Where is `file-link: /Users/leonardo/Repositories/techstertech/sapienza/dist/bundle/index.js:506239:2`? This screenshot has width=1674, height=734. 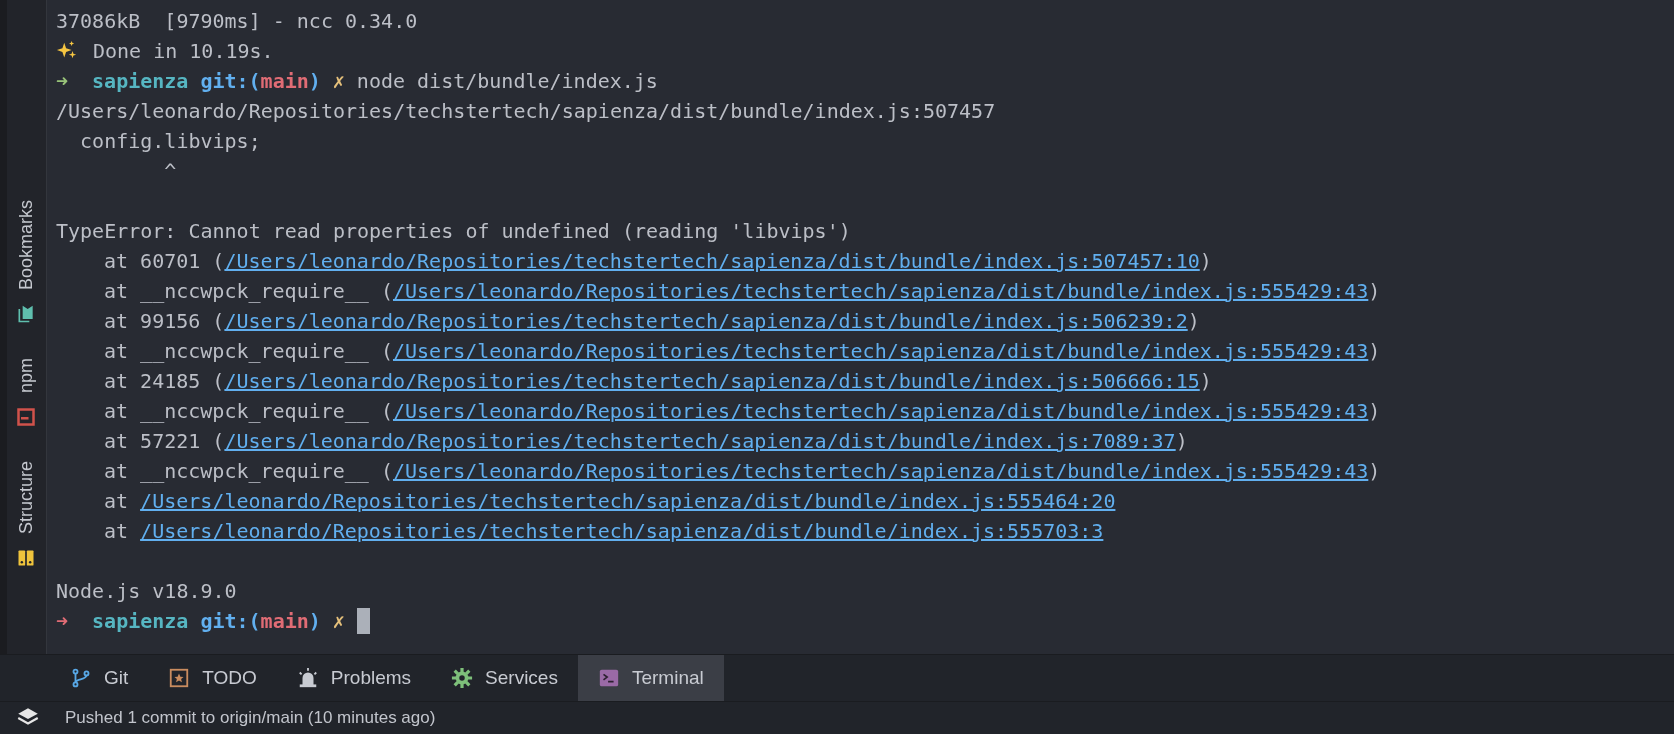
file-link: /Users/leonardo/Repositories/techstertech/sapienza/dist/bundle/index.js:506239:2 is located at coordinates (706, 321).